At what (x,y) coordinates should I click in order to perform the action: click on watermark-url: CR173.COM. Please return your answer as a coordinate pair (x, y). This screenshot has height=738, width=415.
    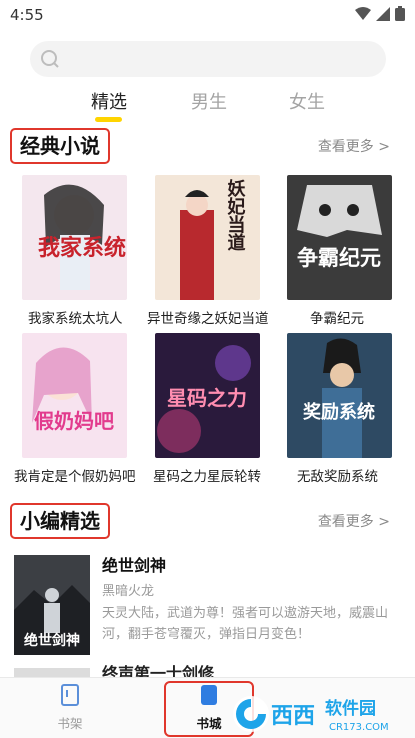
    Looking at the image, I should click on (359, 727).